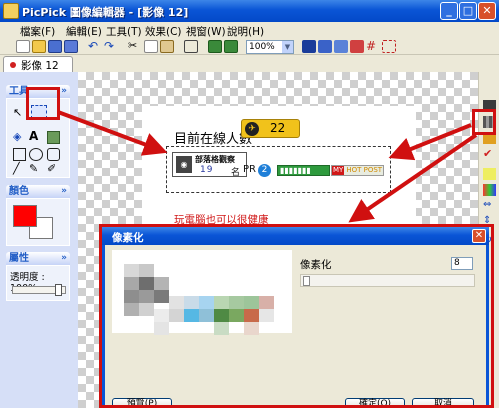  Describe the element at coordinates (23, 46) in the screenshot. I see `new-file-icon` at that location.